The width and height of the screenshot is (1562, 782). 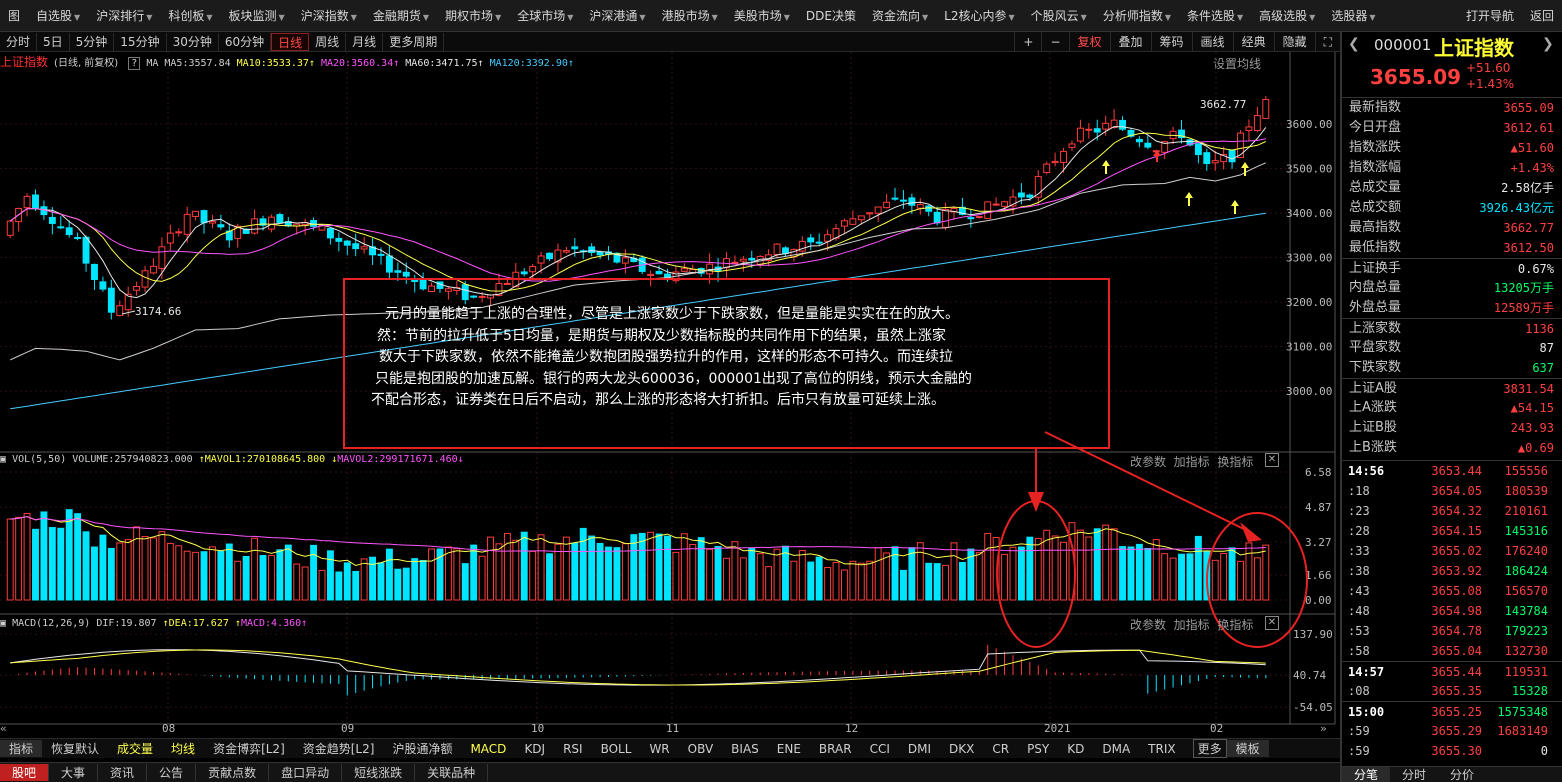 What do you see at coordinates (880, 749) in the screenshot?
I see `indicator-tab: CCI` at bounding box center [880, 749].